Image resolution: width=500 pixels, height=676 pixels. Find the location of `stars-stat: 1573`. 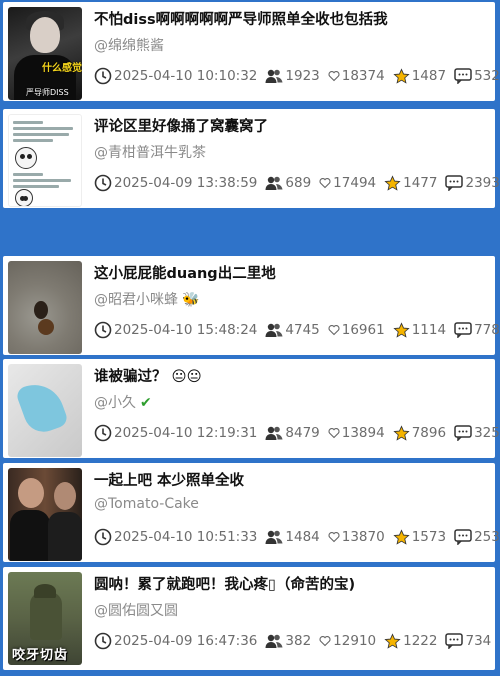

stars-stat: 1573 is located at coordinates (420, 537).